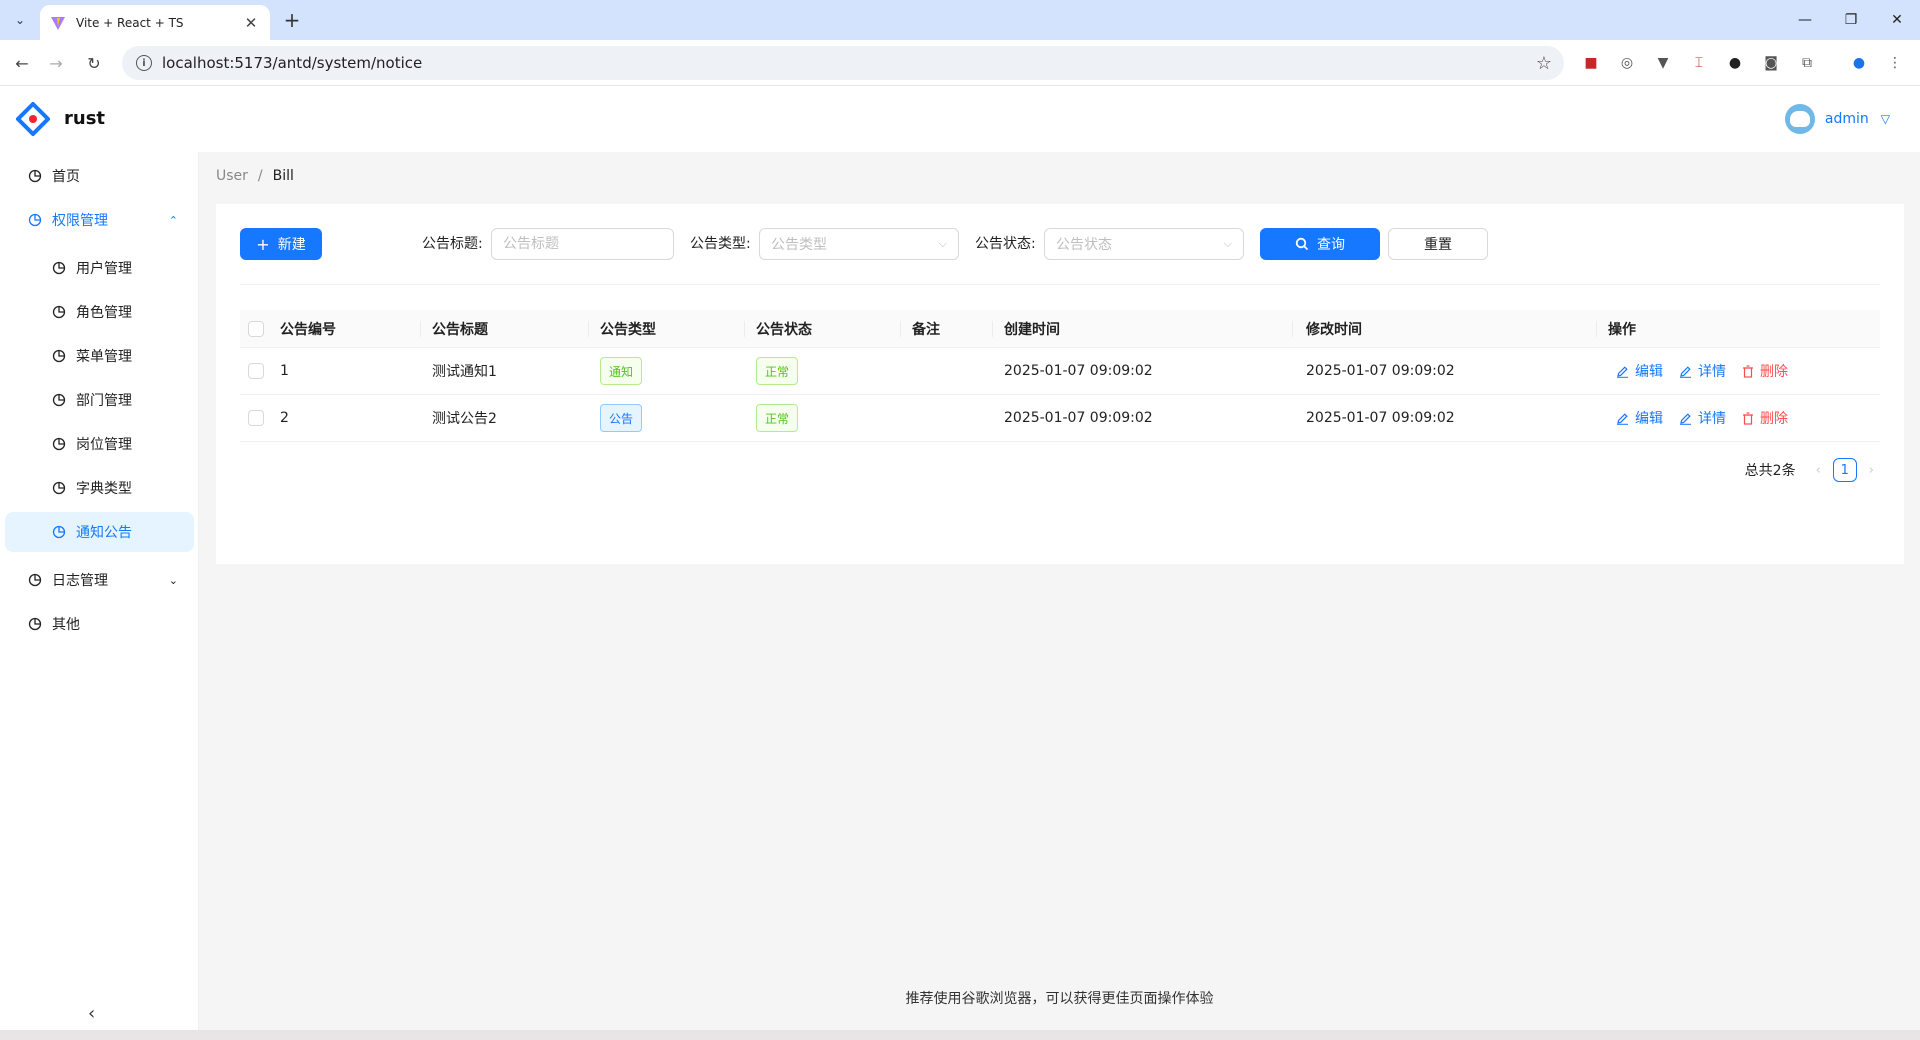 Image resolution: width=1920 pixels, height=1040 pixels. Describe the element at coordinates (1005, 244) in the screenshot. I see `status-filter-label: 公告状态:` at that location.